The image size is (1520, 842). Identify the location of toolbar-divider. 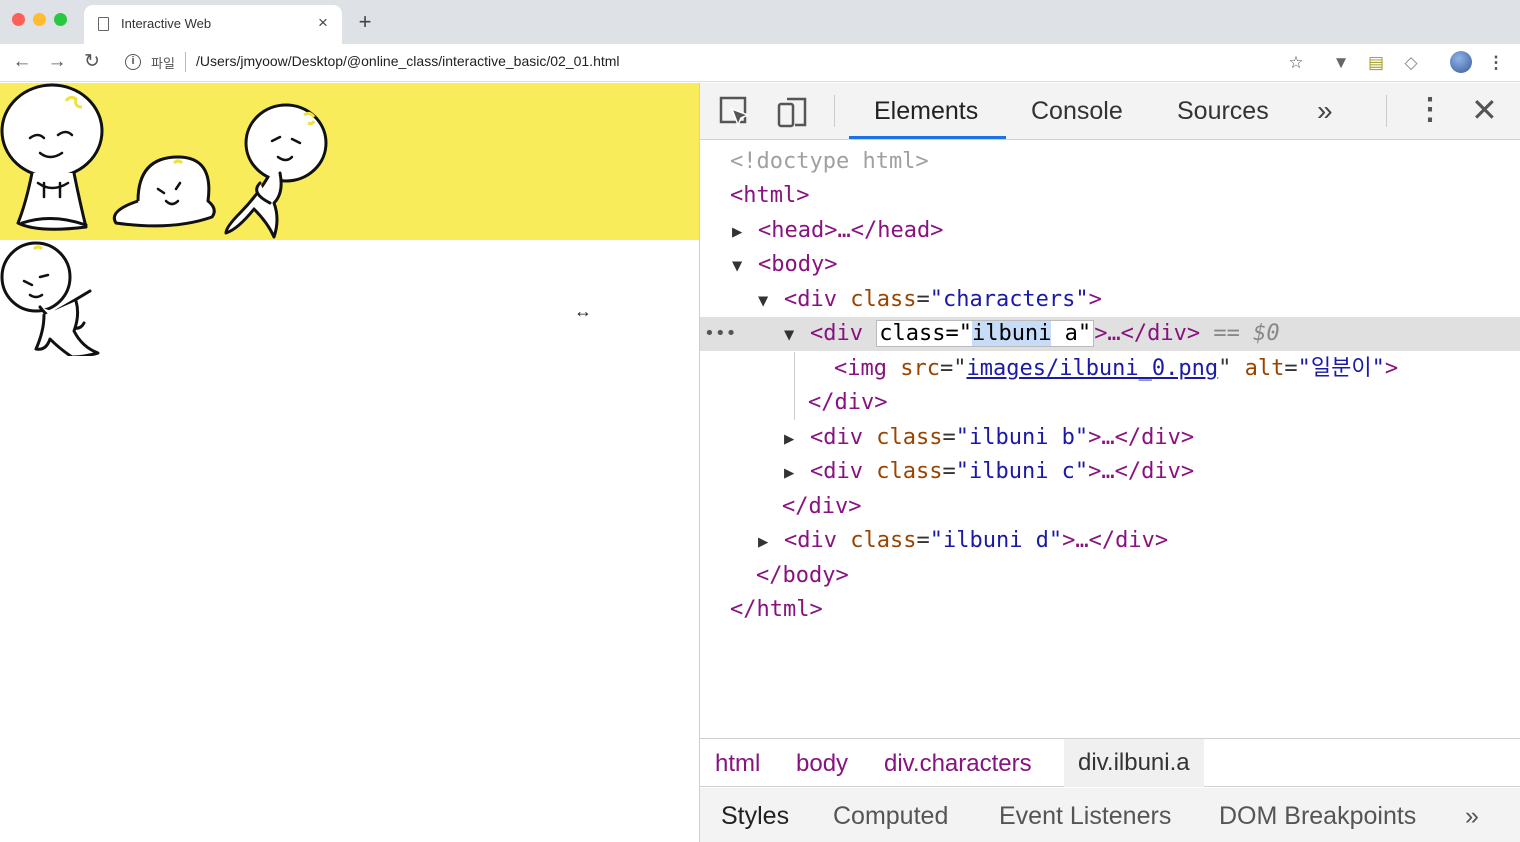
(1386, 111).